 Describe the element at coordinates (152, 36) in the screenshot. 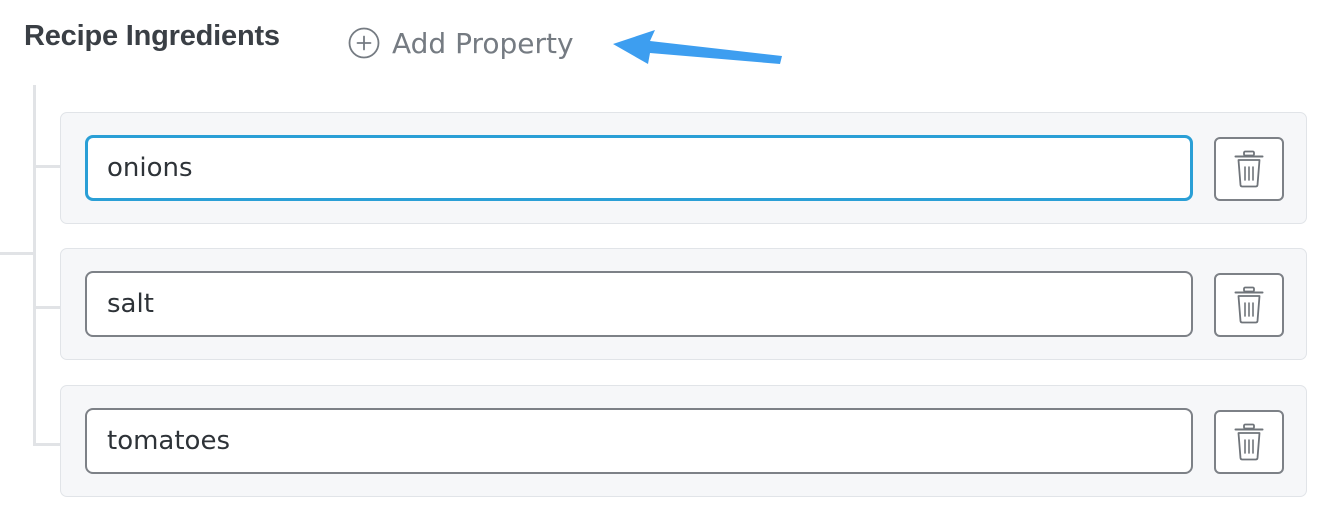

I see `section-title: Recipe Ingredients` at that location.